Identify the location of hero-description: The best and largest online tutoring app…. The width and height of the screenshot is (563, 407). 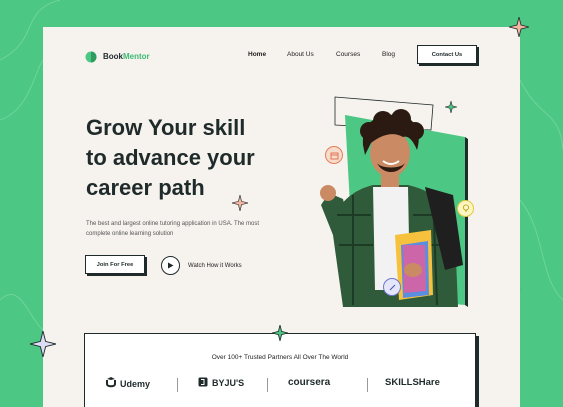
(172, 229).